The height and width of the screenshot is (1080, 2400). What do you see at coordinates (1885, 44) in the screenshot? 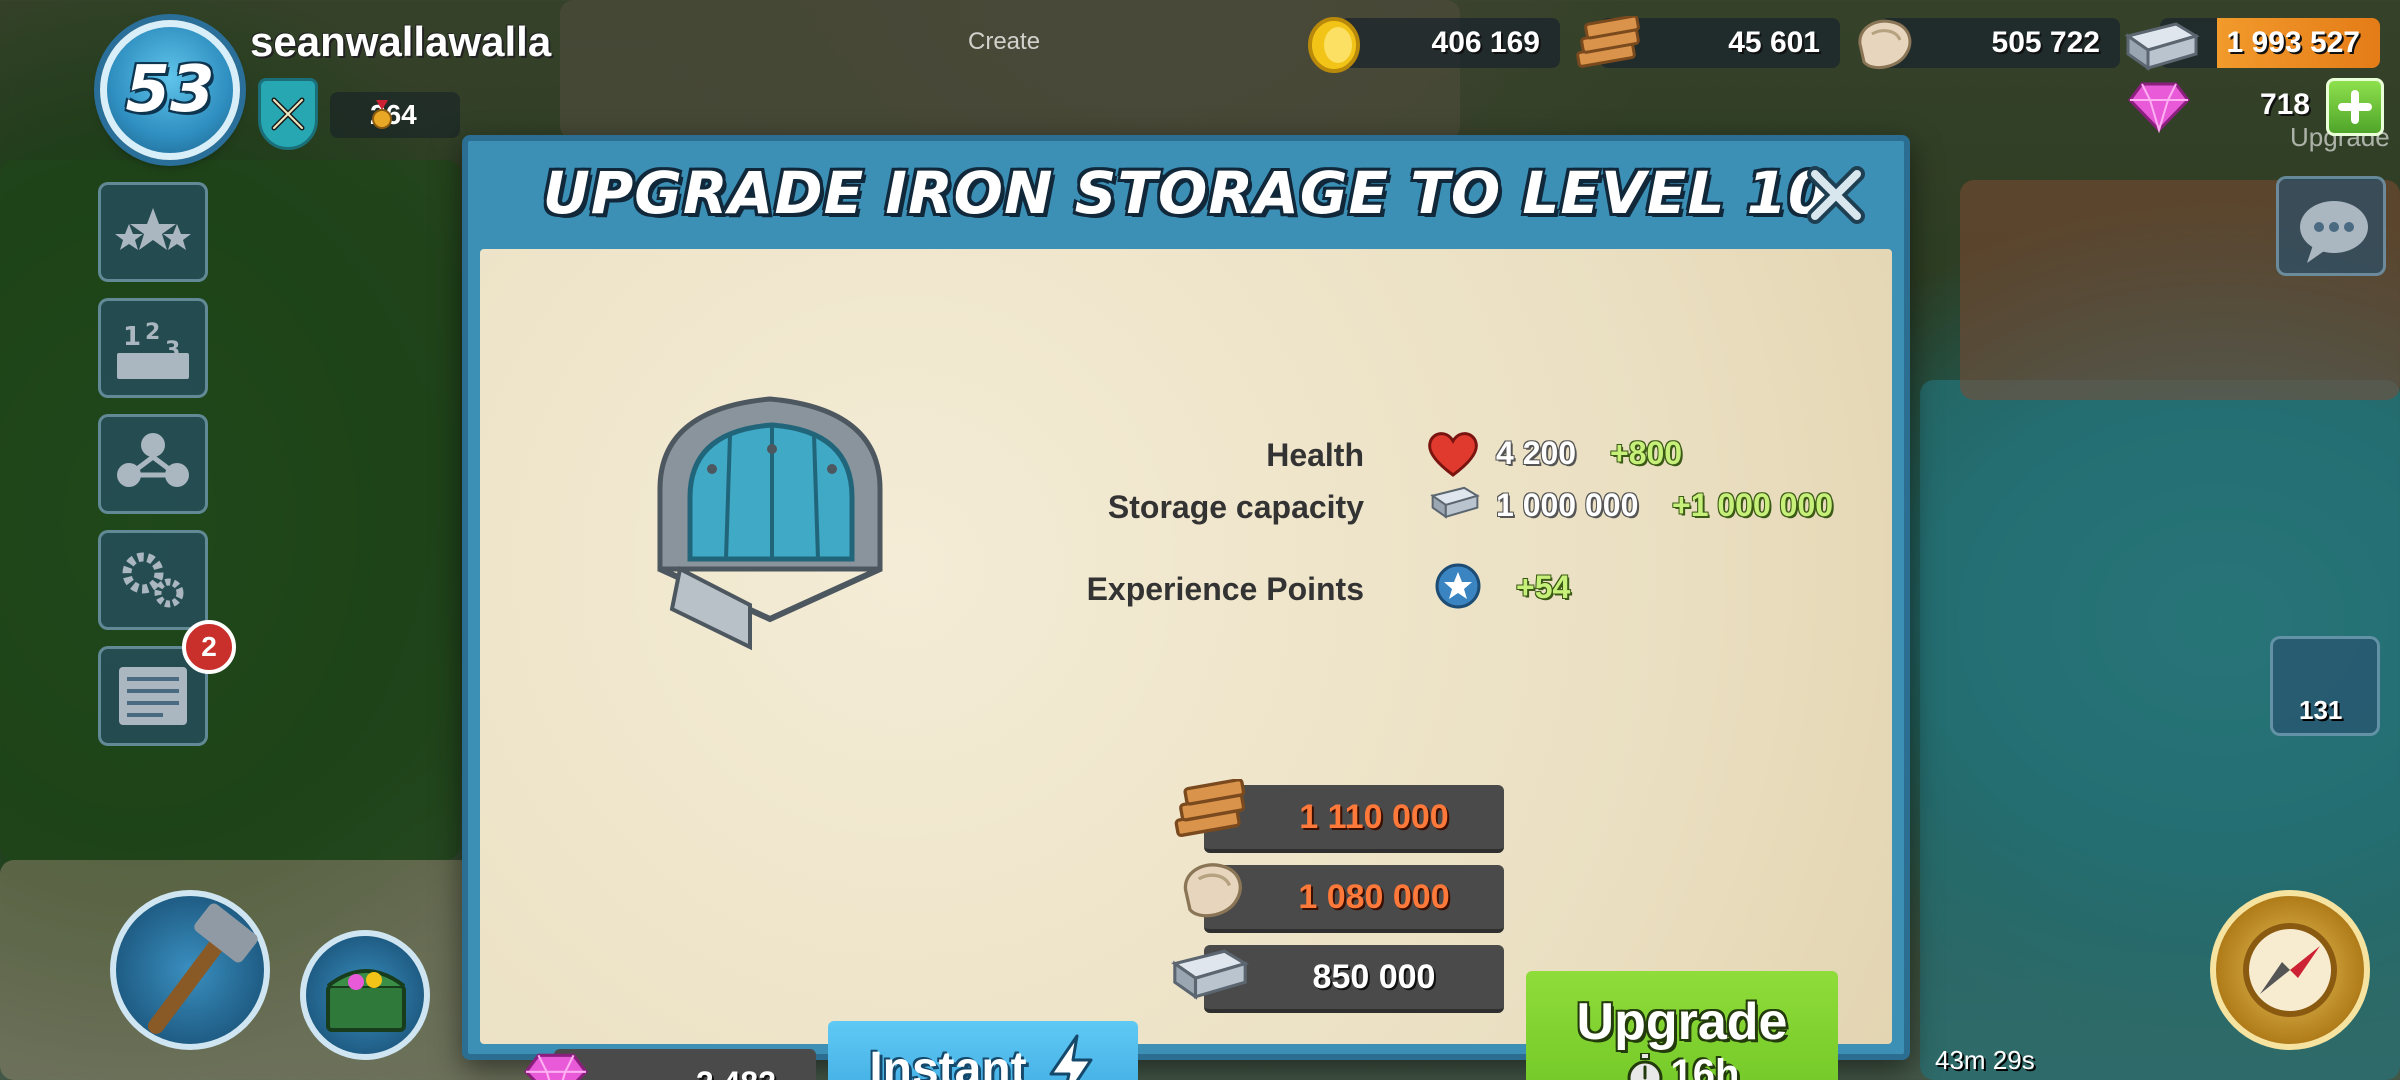
I see `stone-icon` at bounding box center [1885, 44].